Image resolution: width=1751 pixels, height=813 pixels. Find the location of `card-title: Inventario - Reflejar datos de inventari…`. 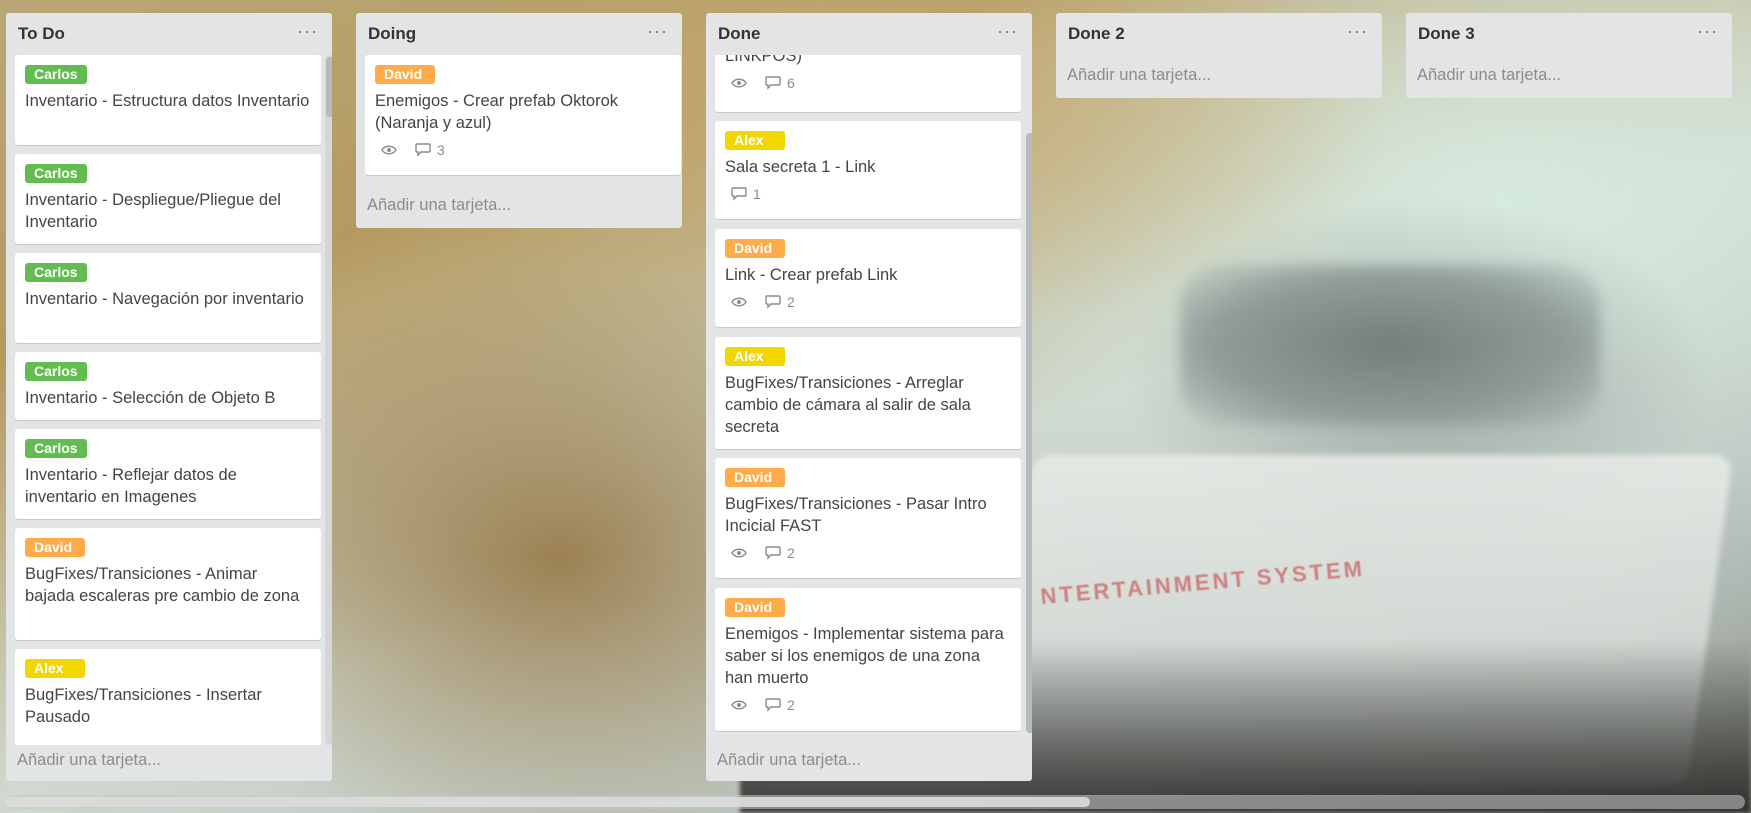

card-title: Inventario - Reflejar datos de inventari… is located at coordinates (131, 486).